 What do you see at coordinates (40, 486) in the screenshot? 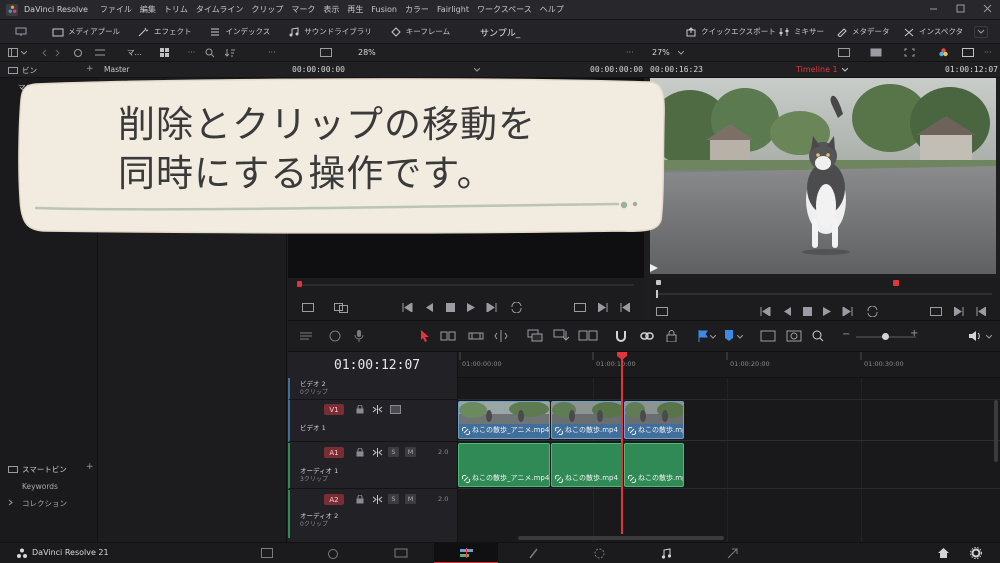
I see `keywords-item: Keywords` at bounding box center [40, 486].